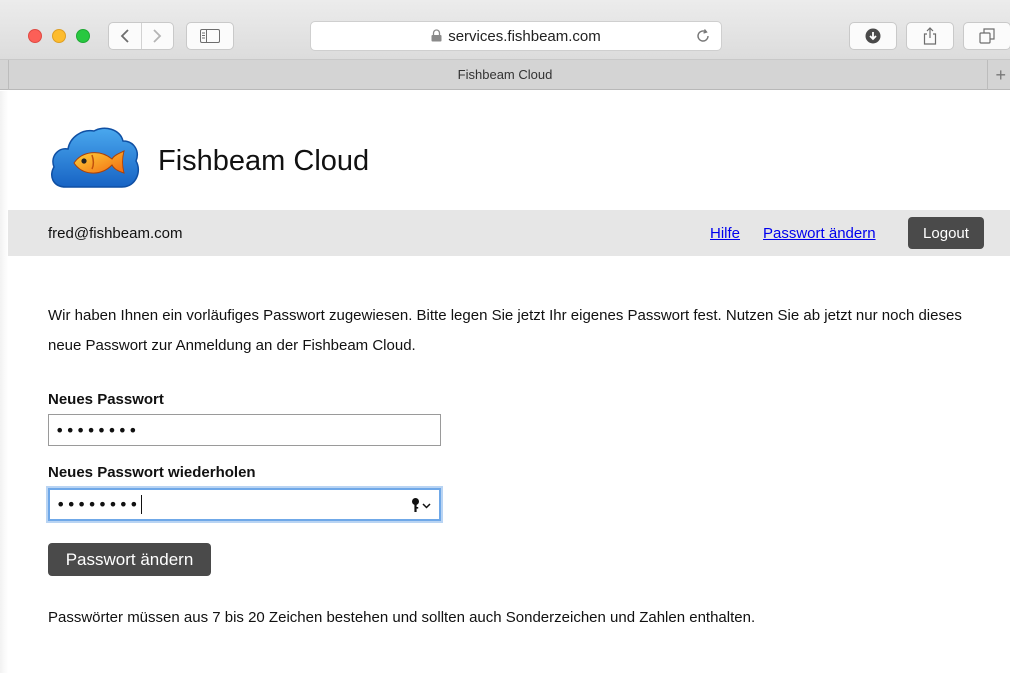 The image size is (1010, 673). I want to click on tab-bar: Fishbeam Cloud +, so click(505, 75).